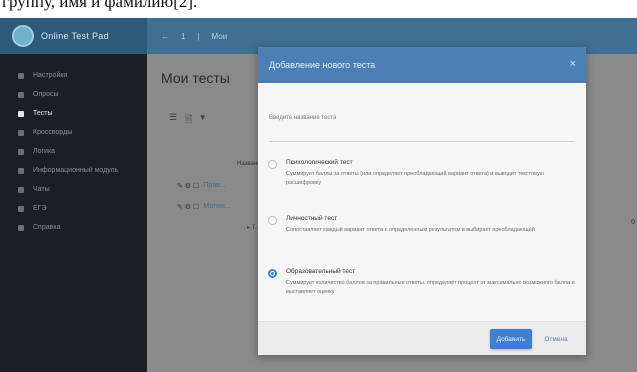 This screenshot has height=372, width=637. I want to click on cancel-button: Отмена, so click(556, 339).